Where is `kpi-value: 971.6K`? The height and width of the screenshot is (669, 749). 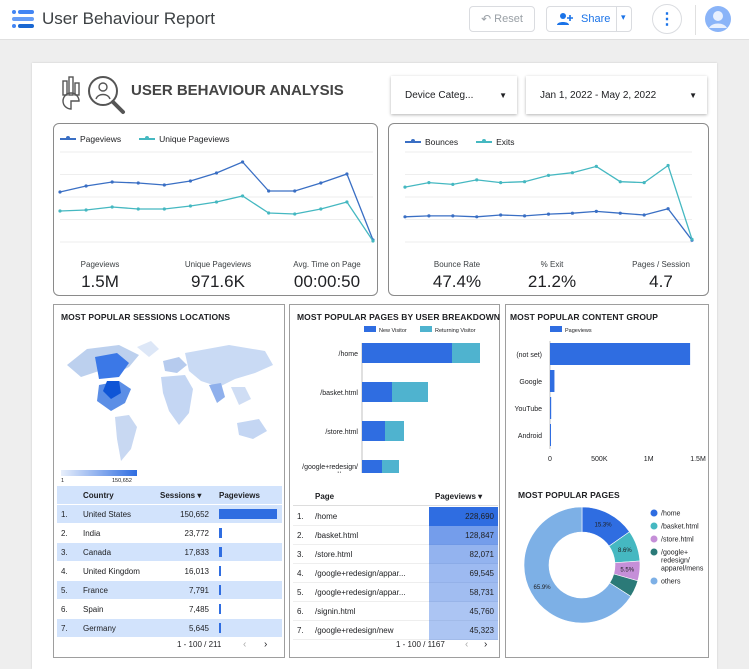 kpi-value: 971.6K is located at coordinates (218, 281).